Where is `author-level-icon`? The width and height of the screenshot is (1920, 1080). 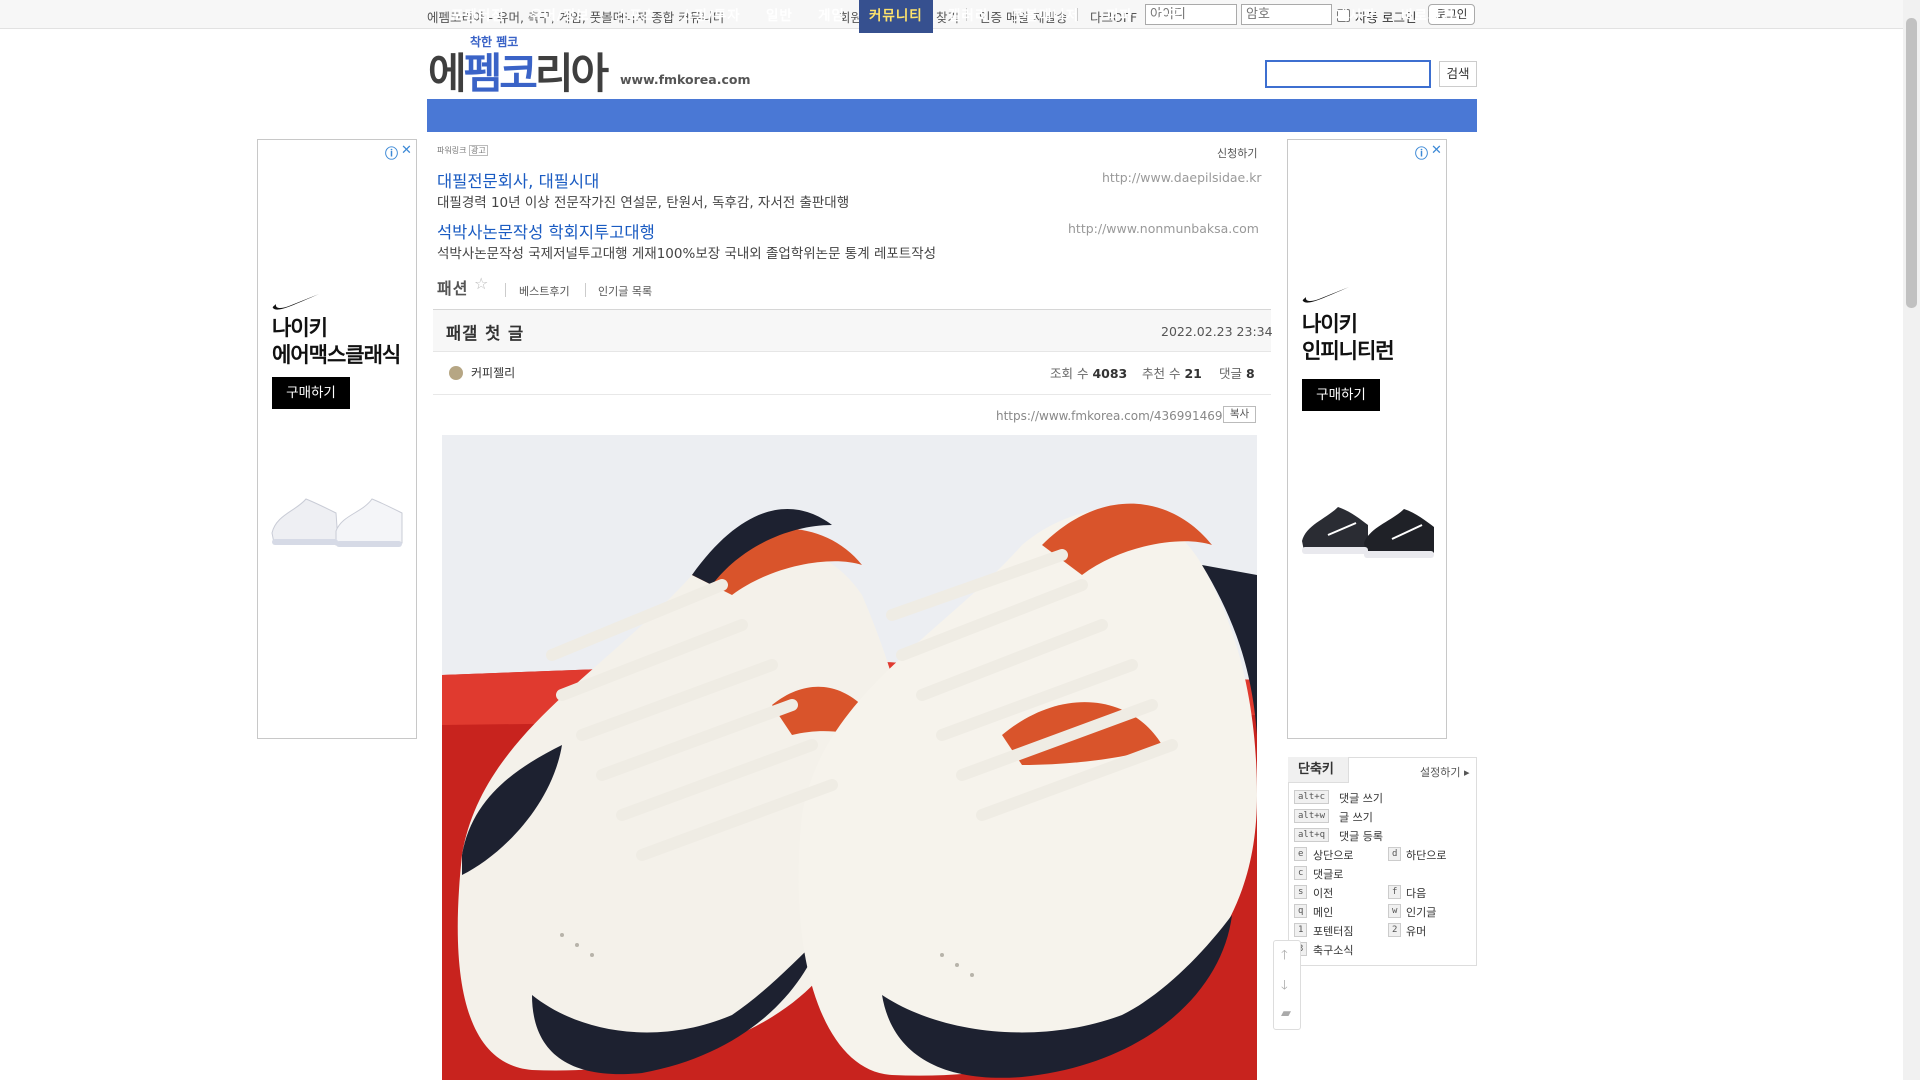 author-level-icon is located at coordinates (456, 373).